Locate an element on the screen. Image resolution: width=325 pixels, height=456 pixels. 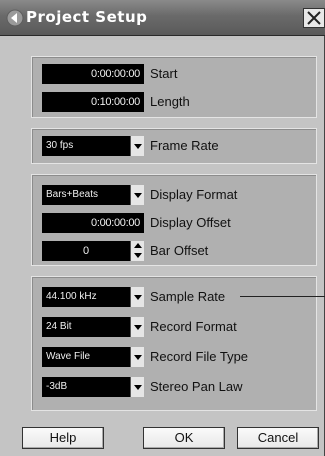
start-label: Start is located at coordinates (164, 73).